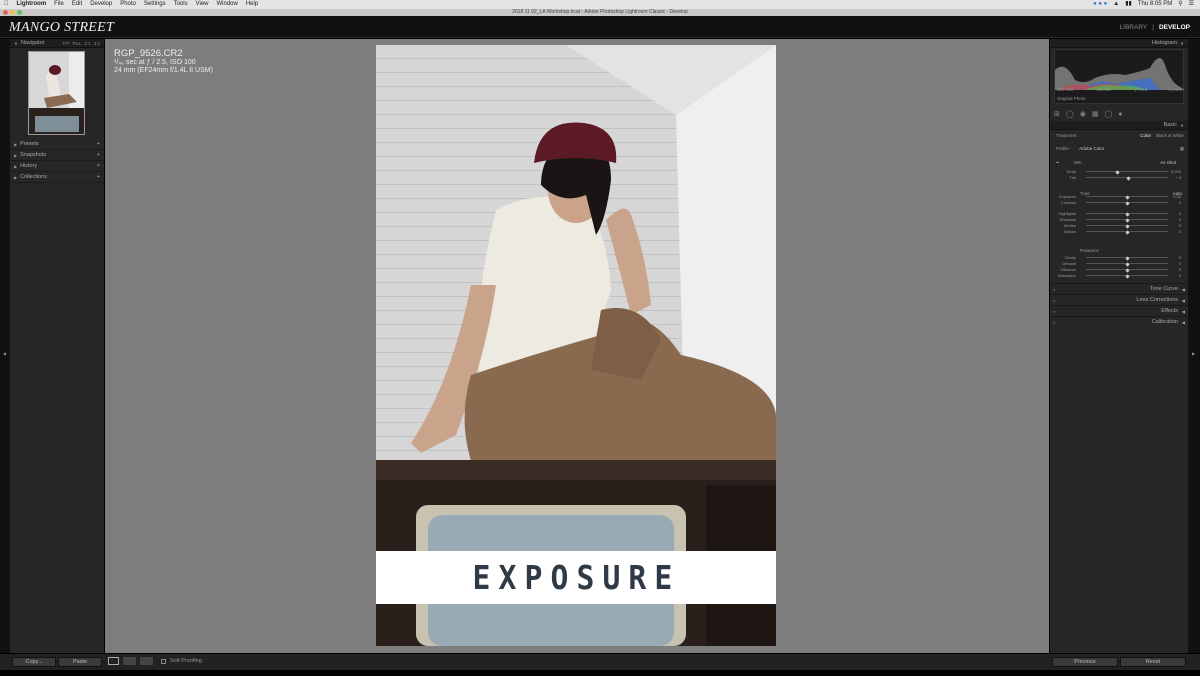  I want to click on section-calibration: ● Calibration ◀, so click(1119, 321).